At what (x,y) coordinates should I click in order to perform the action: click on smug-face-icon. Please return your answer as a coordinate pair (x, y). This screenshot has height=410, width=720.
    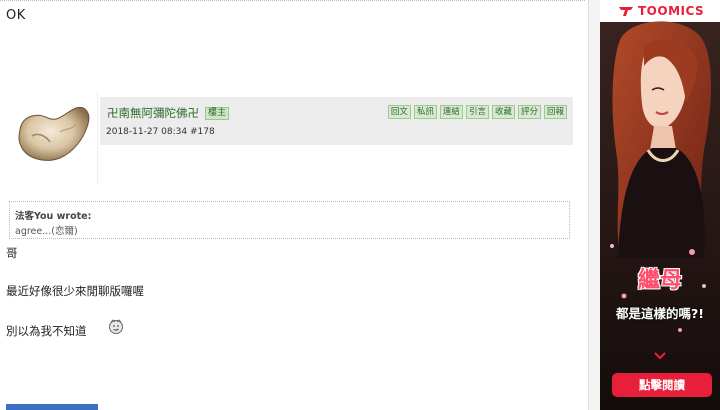
    Looking at the image, I should click on (116, 326).